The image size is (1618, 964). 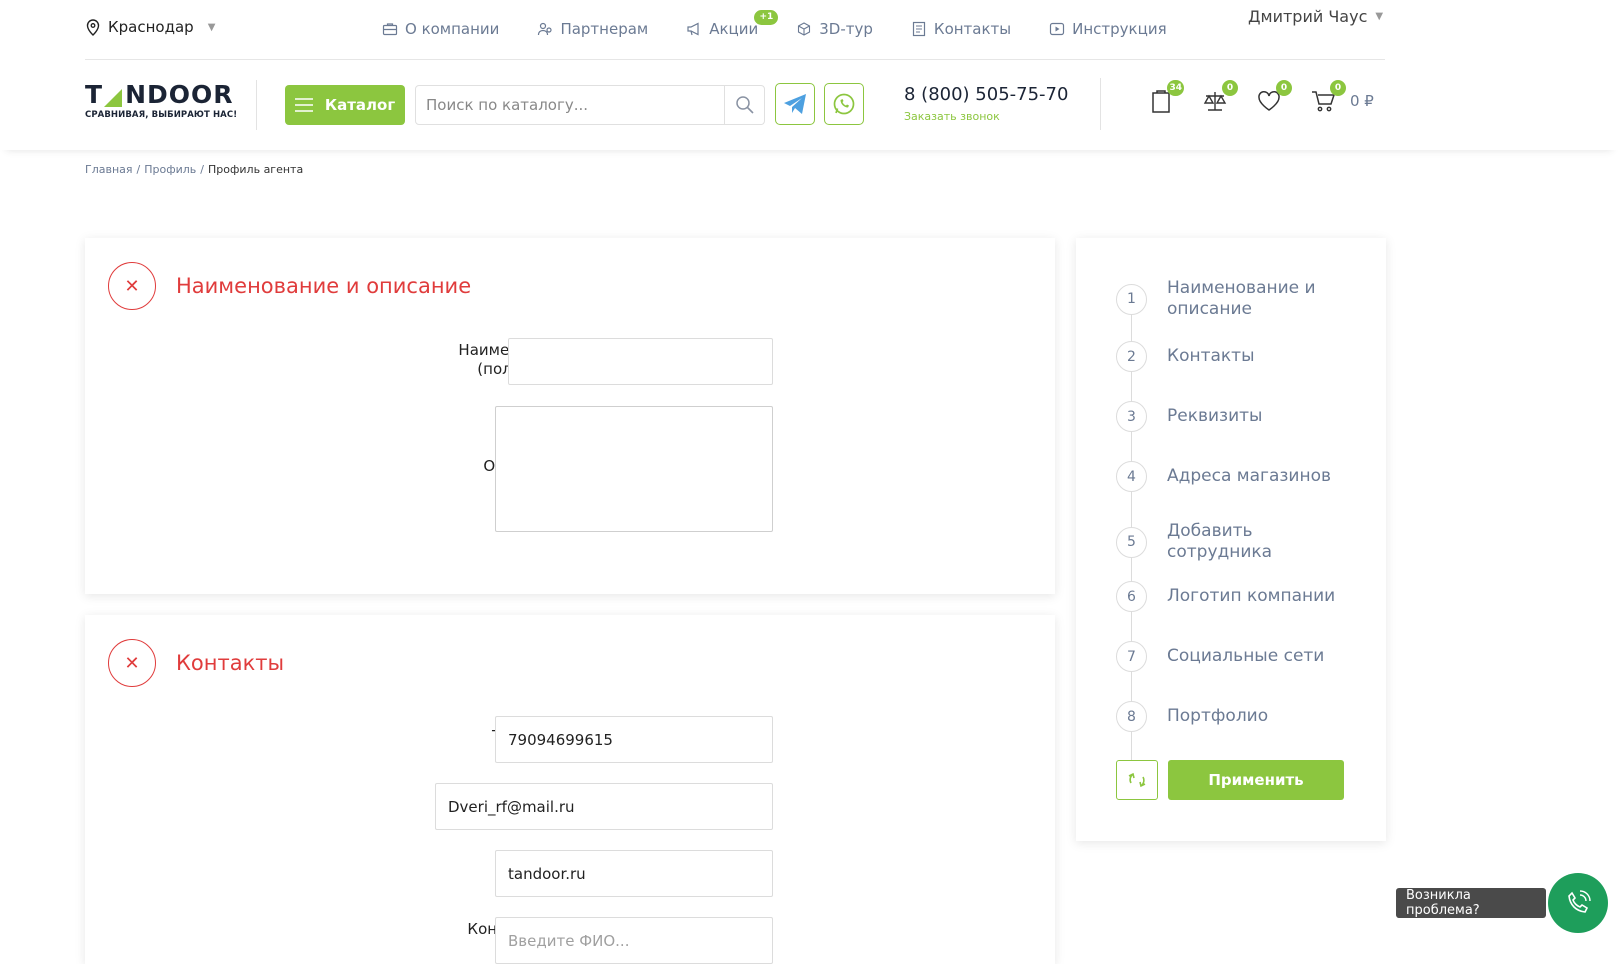 What do you see at coordinates (846, 29) in the screenshot?
I see `nav-3d-tour-label: 3D-тур` at bounding box center [846, 29].